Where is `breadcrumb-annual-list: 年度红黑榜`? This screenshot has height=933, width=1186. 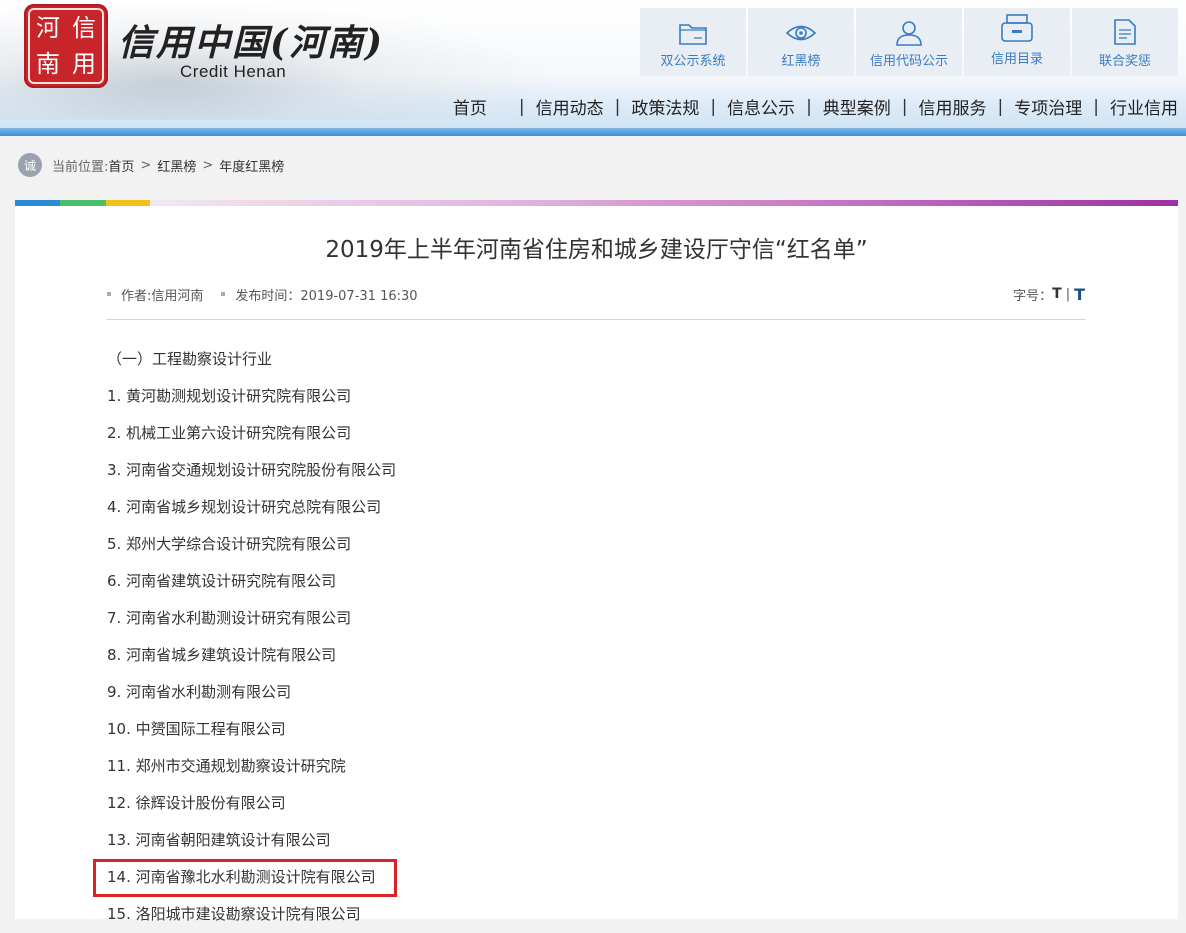
breadcrumb-annual-list: 年度红黑榜 is located at coordinates (251, 165).